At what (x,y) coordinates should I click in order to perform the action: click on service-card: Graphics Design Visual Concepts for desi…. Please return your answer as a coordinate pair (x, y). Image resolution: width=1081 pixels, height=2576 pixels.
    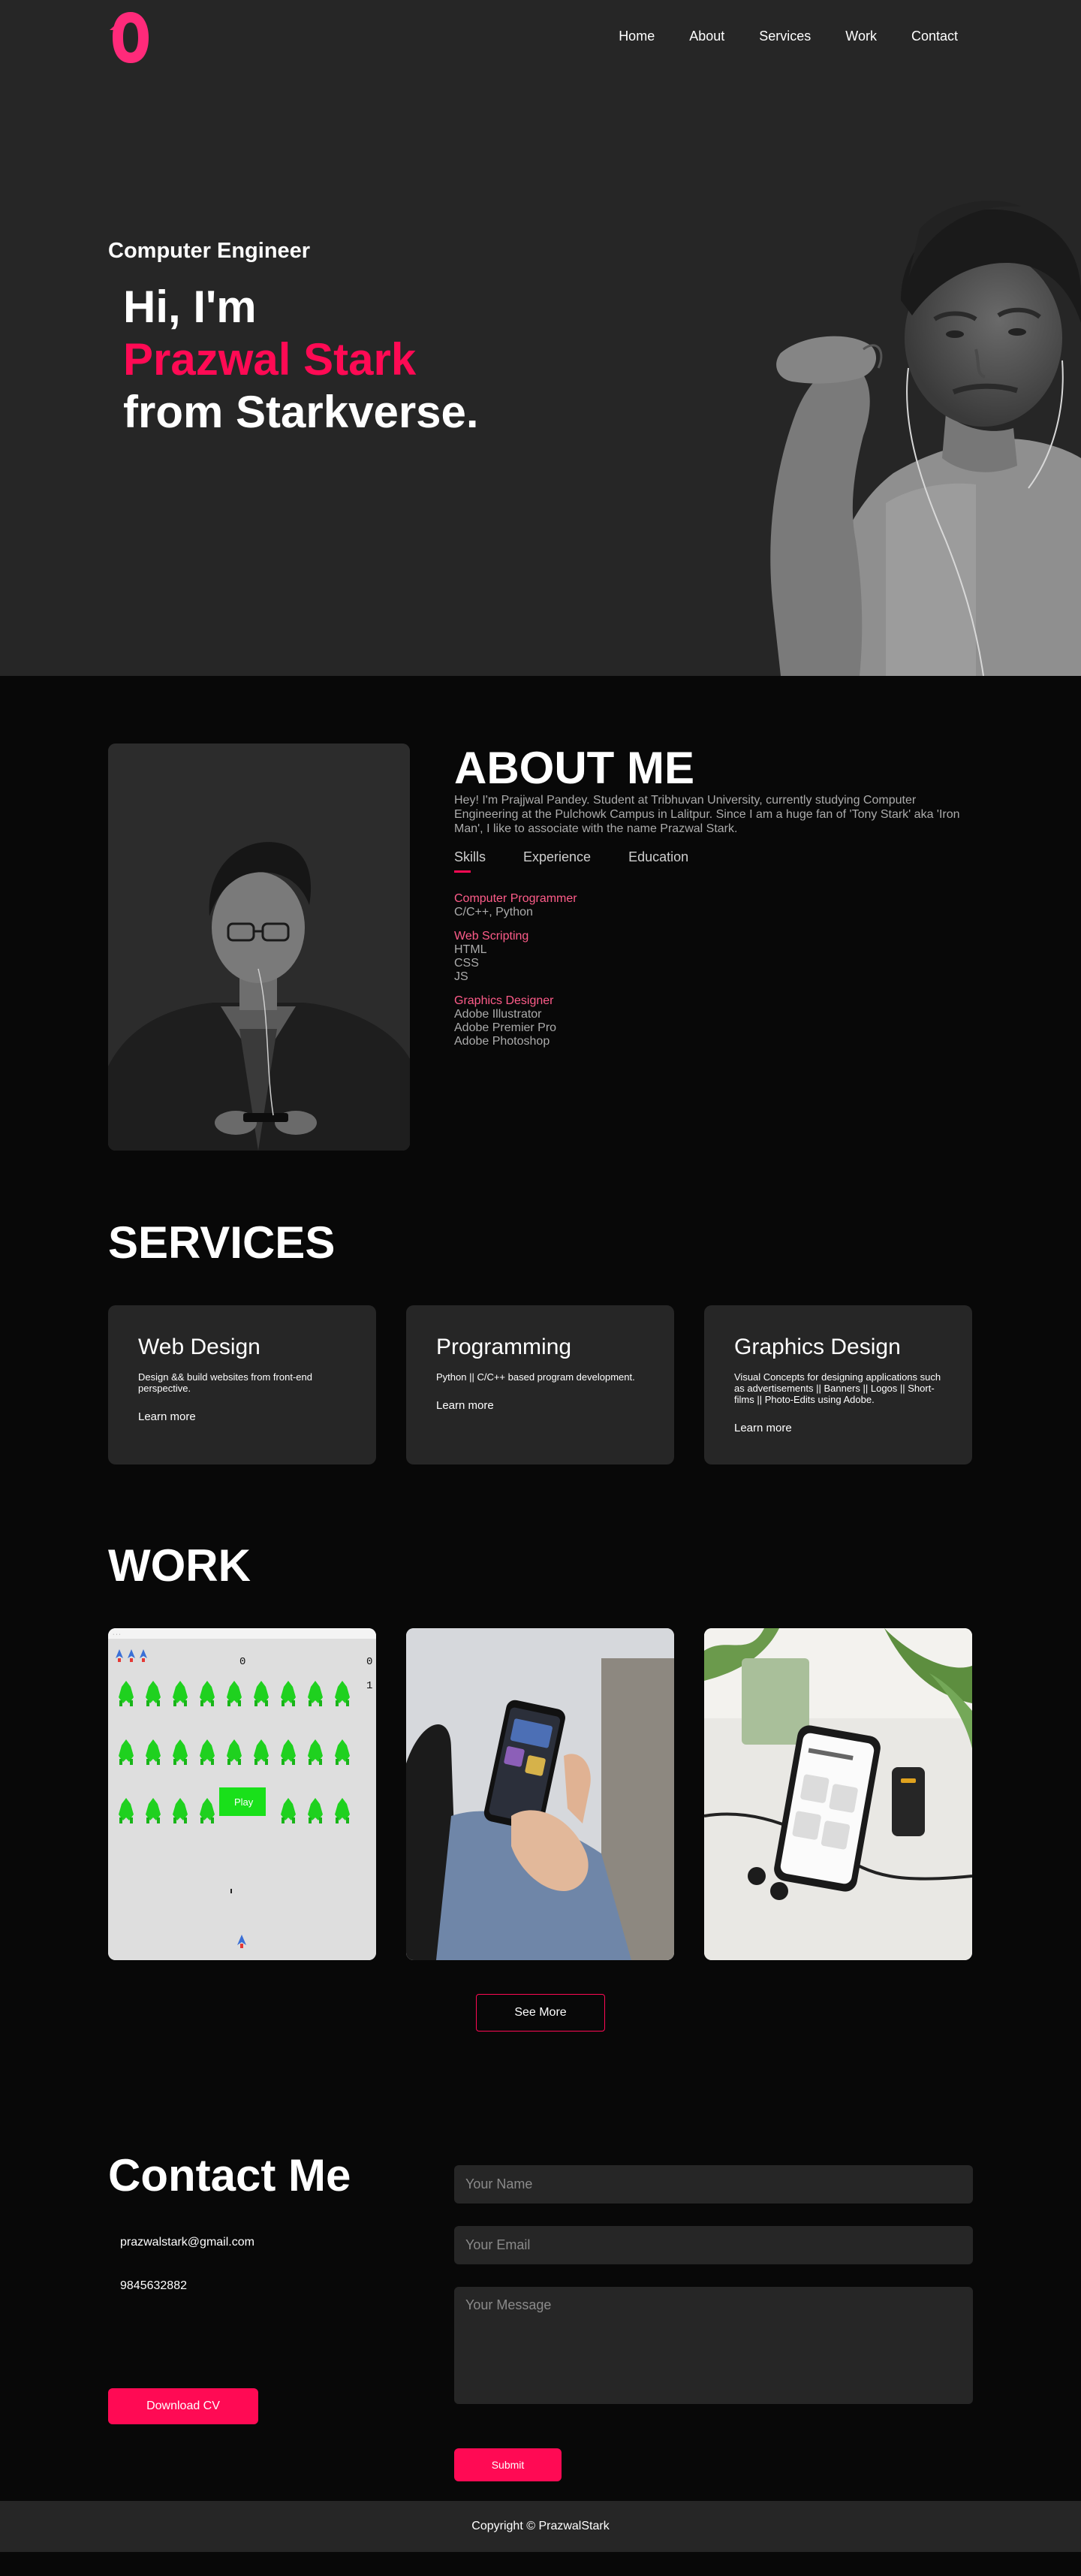
    Looking at the image, I should click on (838, 1384).